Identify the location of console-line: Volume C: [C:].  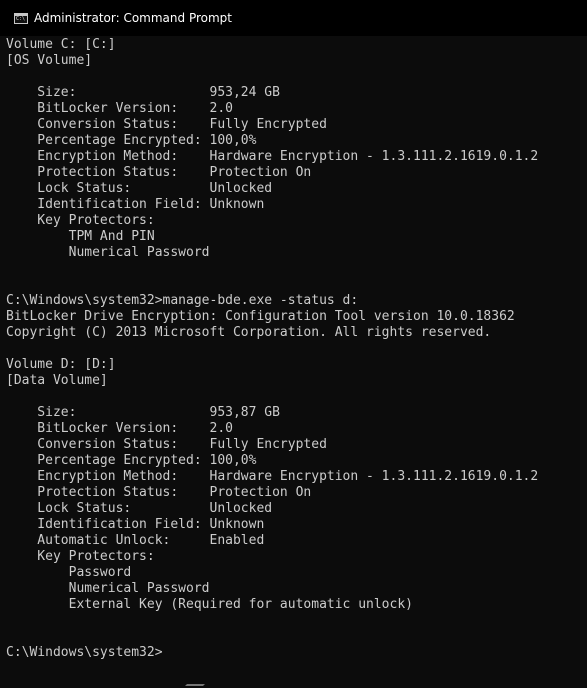
(61, 44).